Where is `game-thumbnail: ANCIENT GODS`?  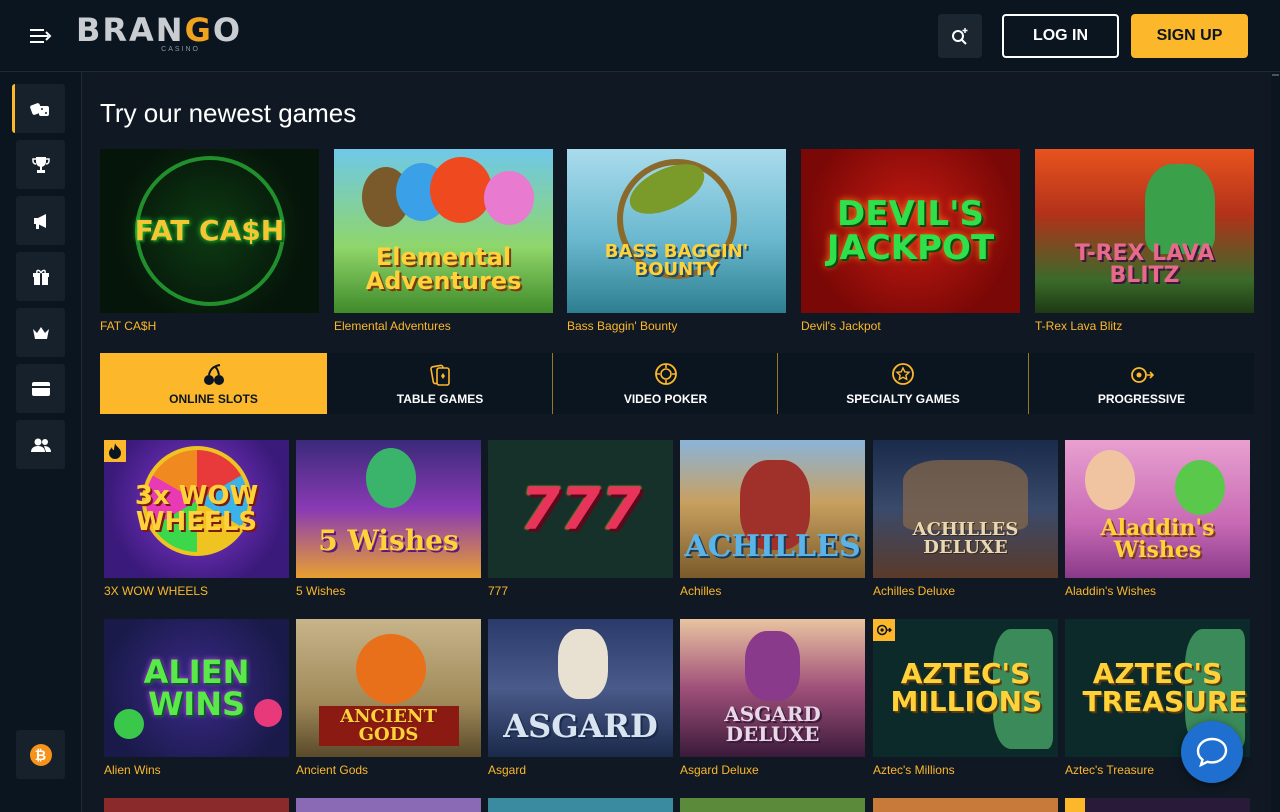 game-thumbnail: ANCIENT GODS is located at coordinates (388, 688).